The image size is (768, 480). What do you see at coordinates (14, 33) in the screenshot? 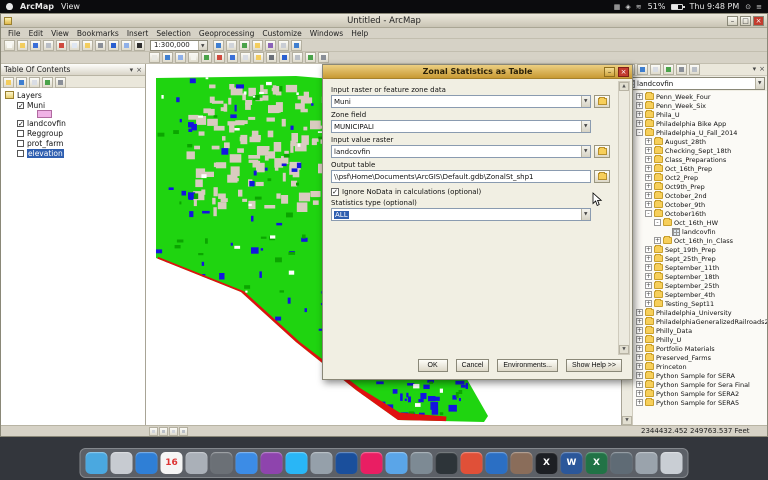
I see `menu-item: File` at bounding box center [14, 33].